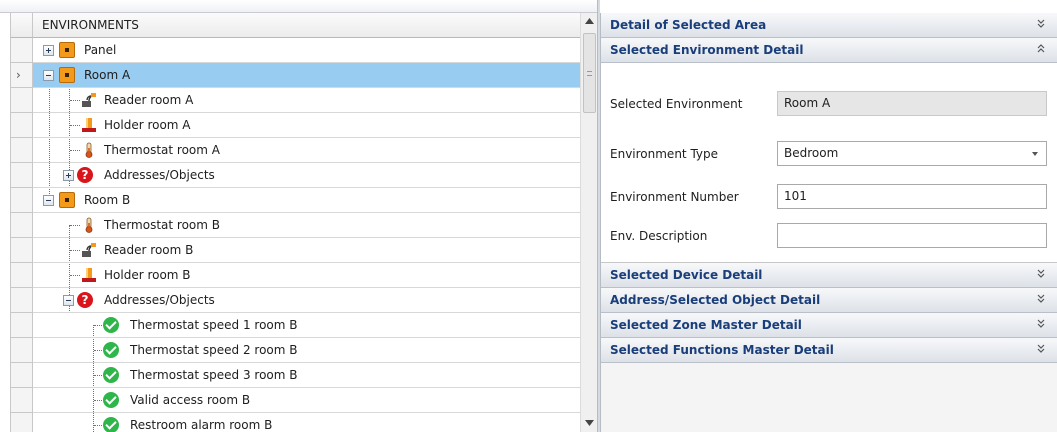 The width and height of the screenshot is (1057, 432). I want to click on tree-row: Thermostat speed 3 room B, so click(290, 375).